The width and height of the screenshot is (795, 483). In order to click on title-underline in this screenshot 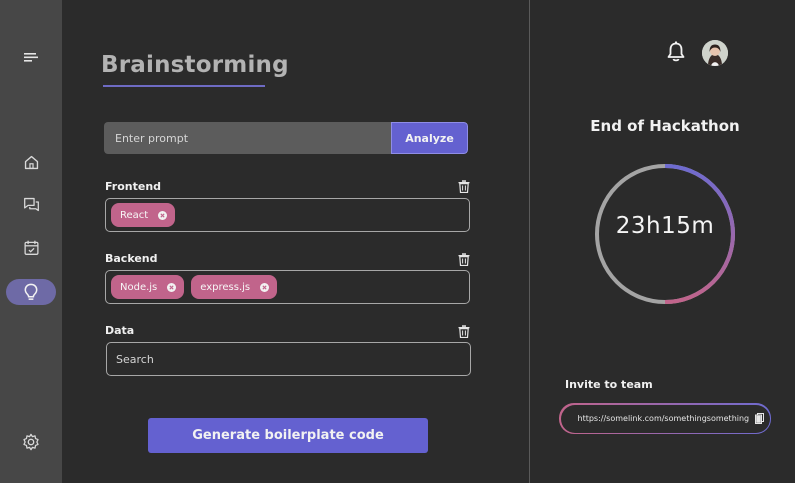, I will do `click(184, 86)`.